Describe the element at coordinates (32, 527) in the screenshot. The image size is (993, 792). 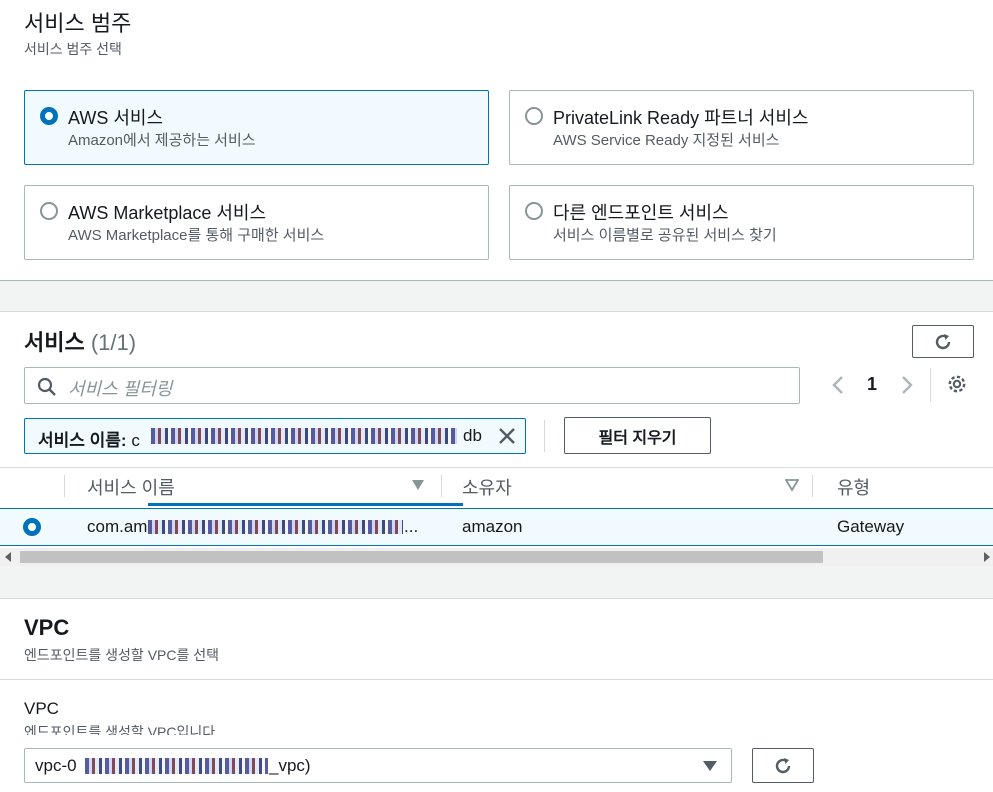
I see `row-radio` at that location.